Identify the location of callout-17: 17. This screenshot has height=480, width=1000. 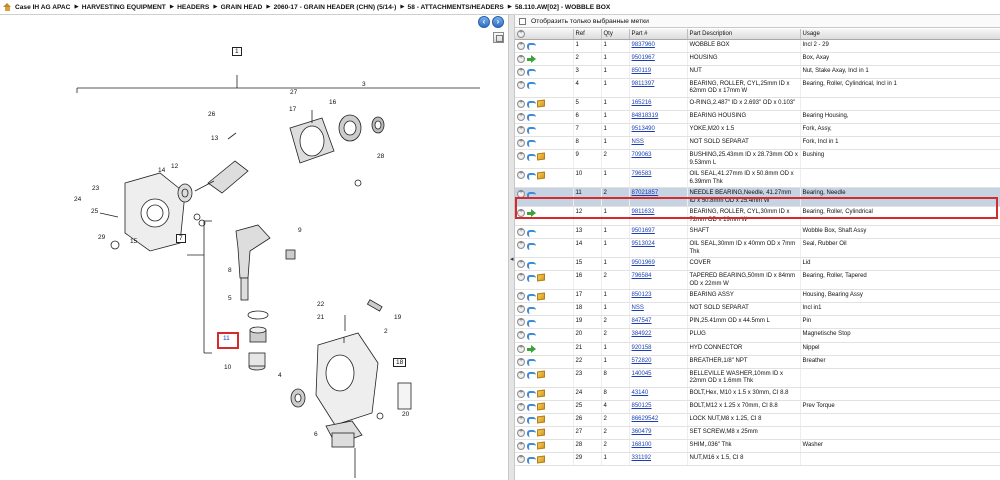
(292, 109).